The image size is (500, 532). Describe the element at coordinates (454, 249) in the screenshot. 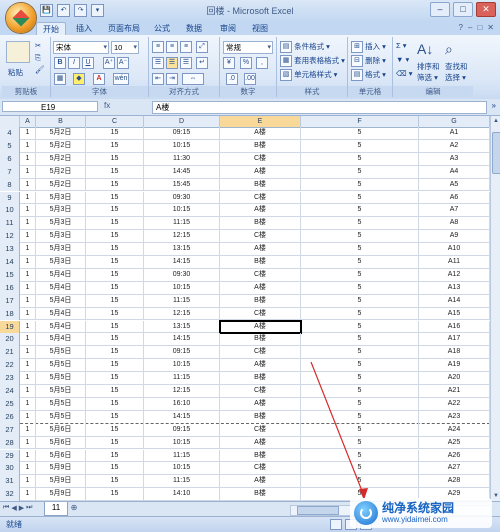

I see `cell-g: A10` at that location.